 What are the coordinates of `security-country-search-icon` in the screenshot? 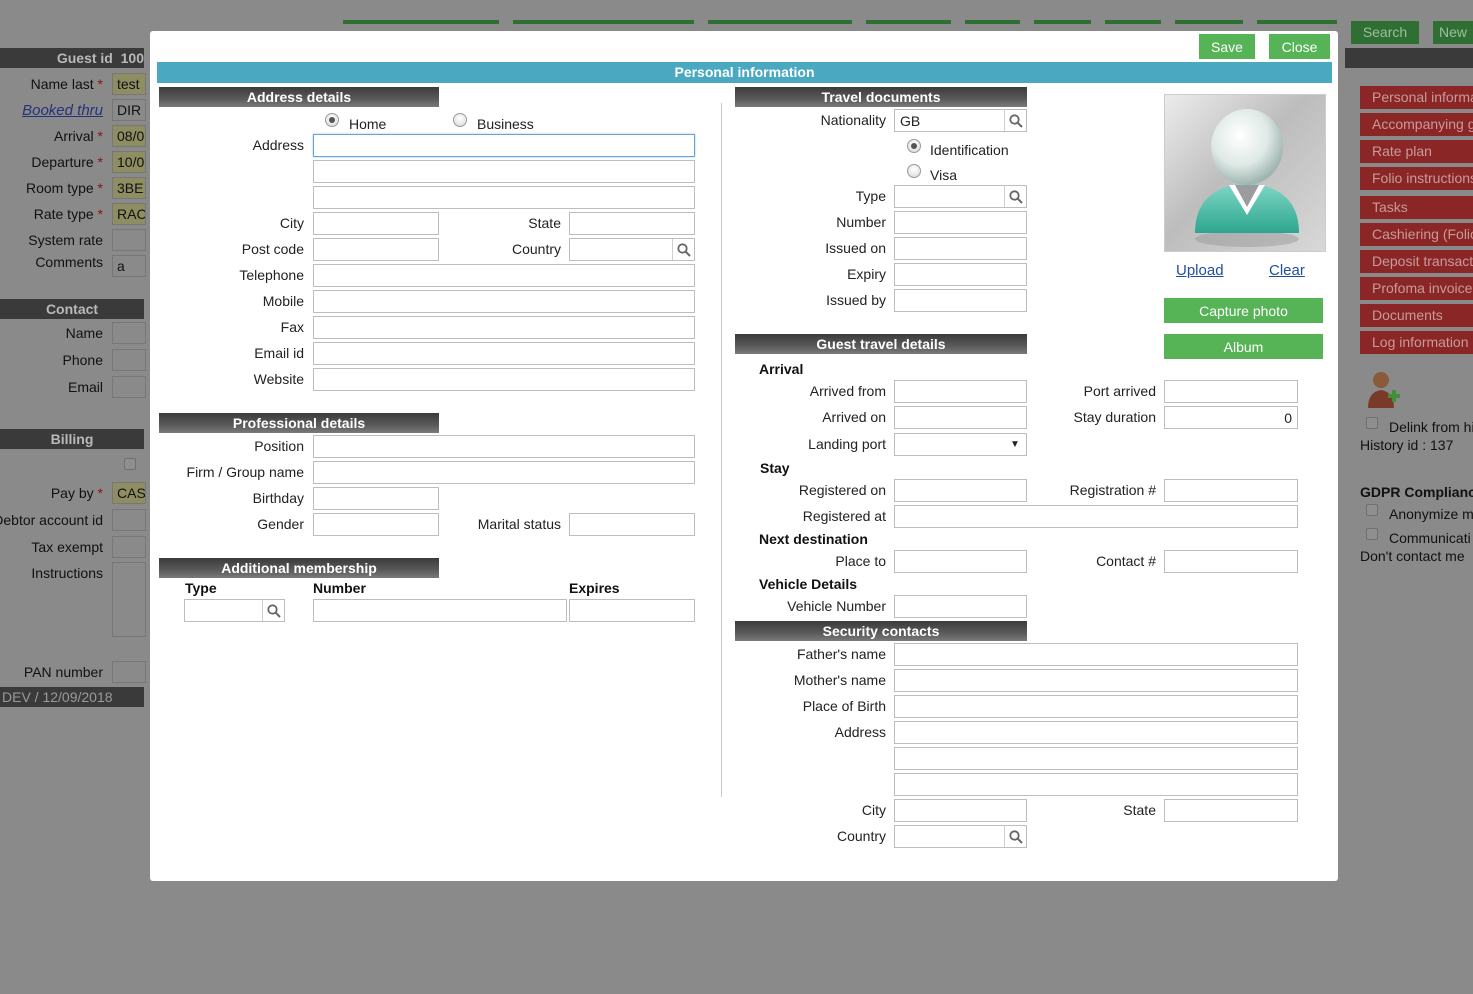 It's located at (1015, 836).